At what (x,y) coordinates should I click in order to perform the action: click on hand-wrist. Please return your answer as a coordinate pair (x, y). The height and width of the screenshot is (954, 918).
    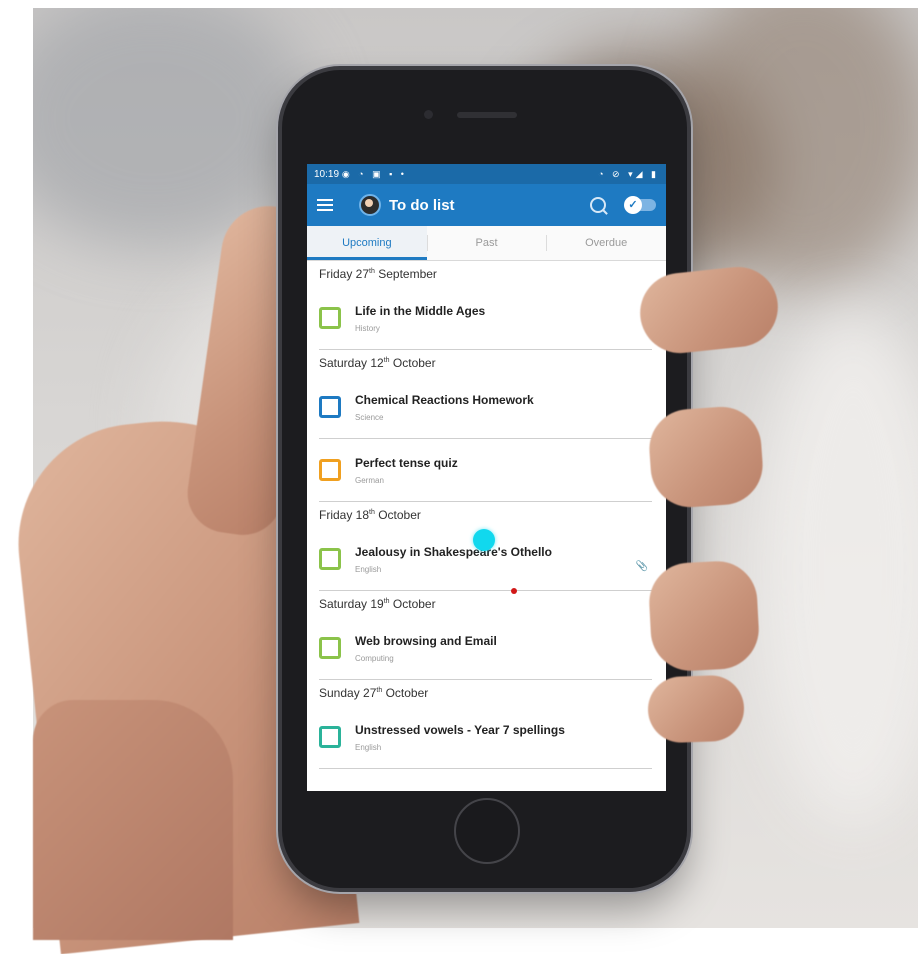
    Looking at the image, I should click on (133, 820).